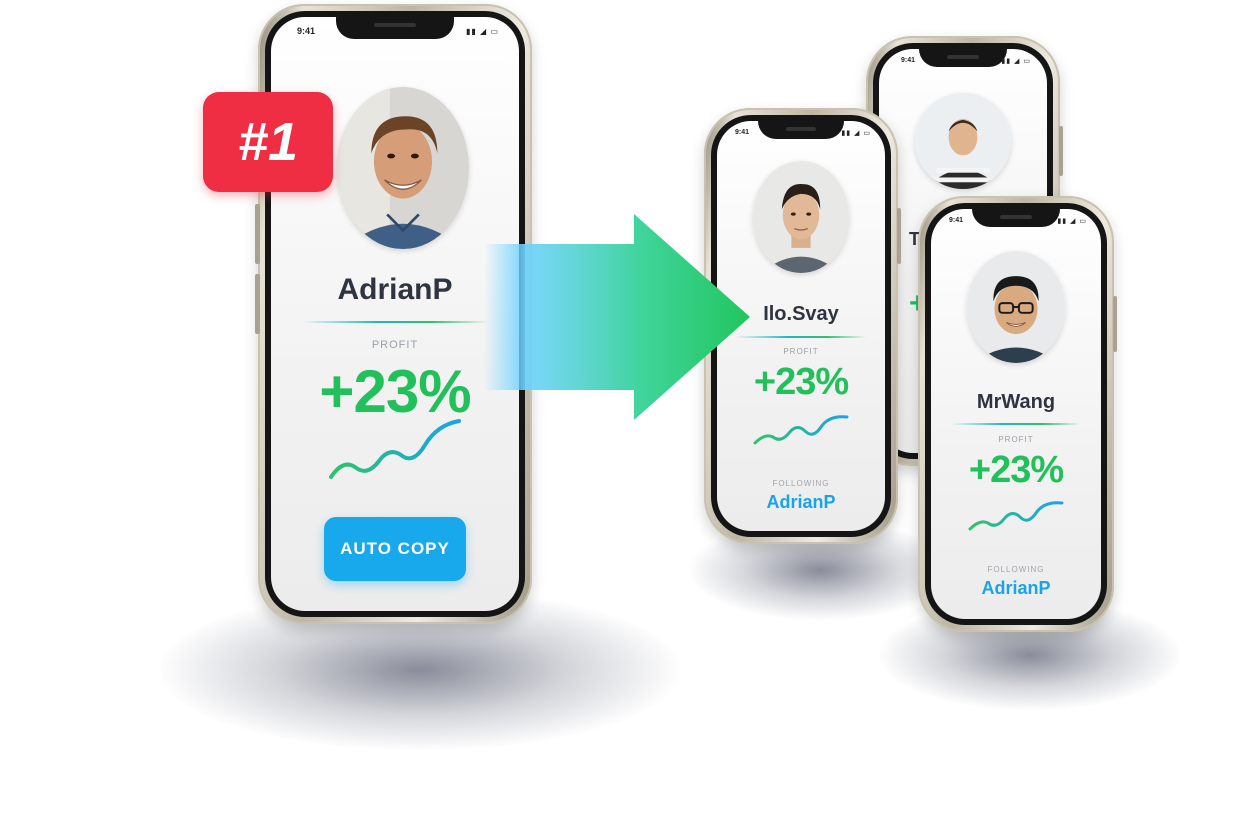 The height and width of the screenshot is (820, 1254). What do you see at coordinates (403, 168) in the screenshot?
I see `leader-avatar` at bounding box center [403, 168].